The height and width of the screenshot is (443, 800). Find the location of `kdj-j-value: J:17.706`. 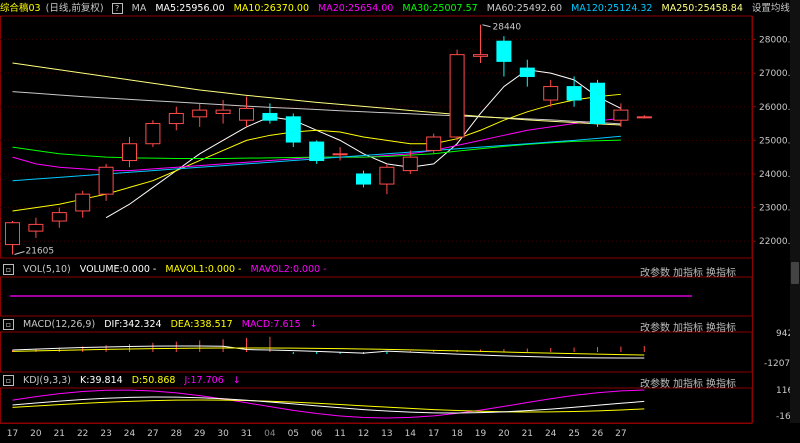

kdj-j-value: J:17.706 is located at coordinates (204, 380).